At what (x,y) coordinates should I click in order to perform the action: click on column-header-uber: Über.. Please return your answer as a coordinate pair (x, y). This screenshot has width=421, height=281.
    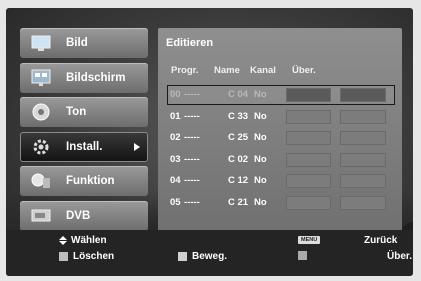
    Looking at the image, I should click on (304, 70).